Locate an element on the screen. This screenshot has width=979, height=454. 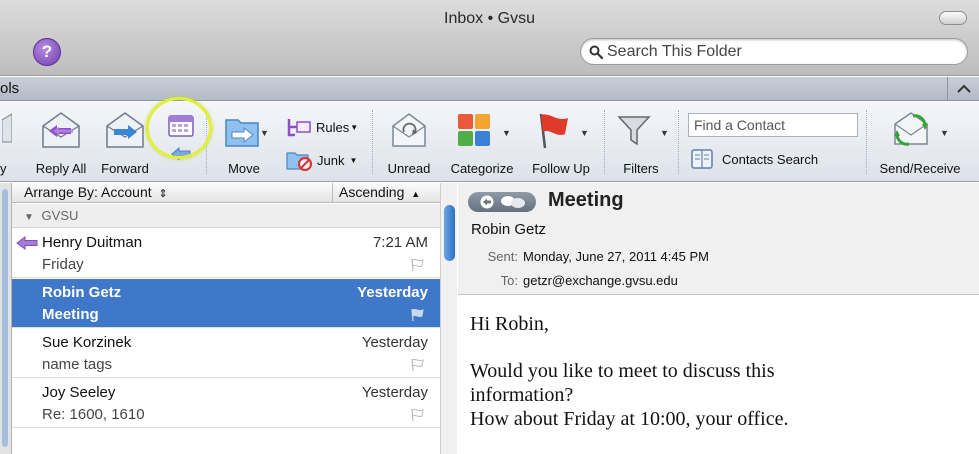
send-receive-label: Send/Receive is located at coordinates (920, 168).